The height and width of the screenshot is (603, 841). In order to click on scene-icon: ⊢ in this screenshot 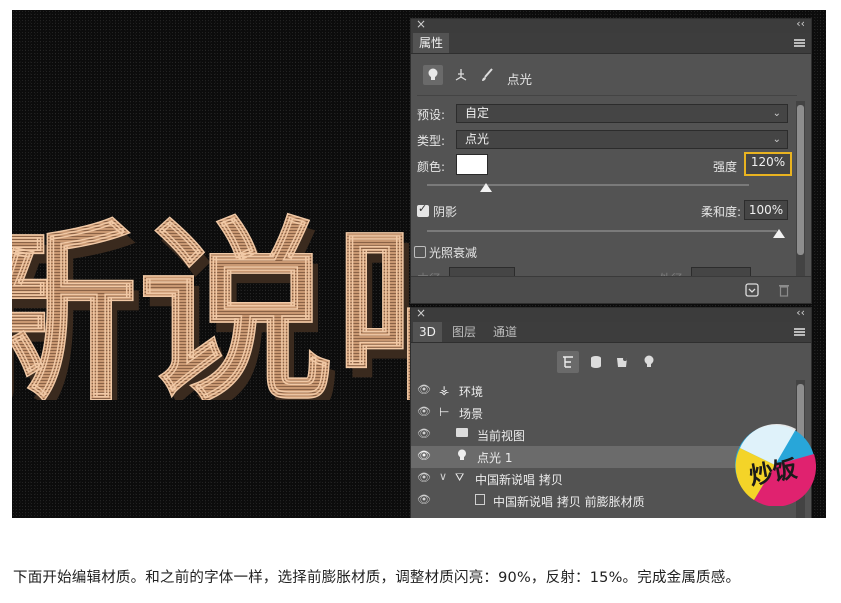, I will do `click(444, 412)`.